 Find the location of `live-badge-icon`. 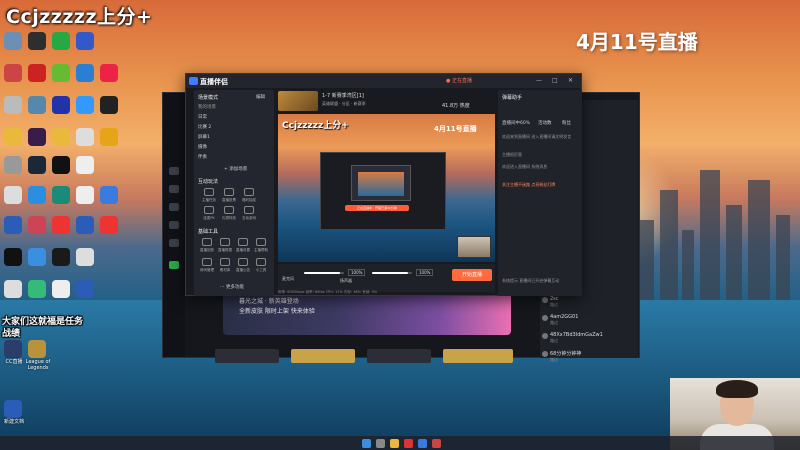

live-badge-icon is located at coordinates (174, 265).